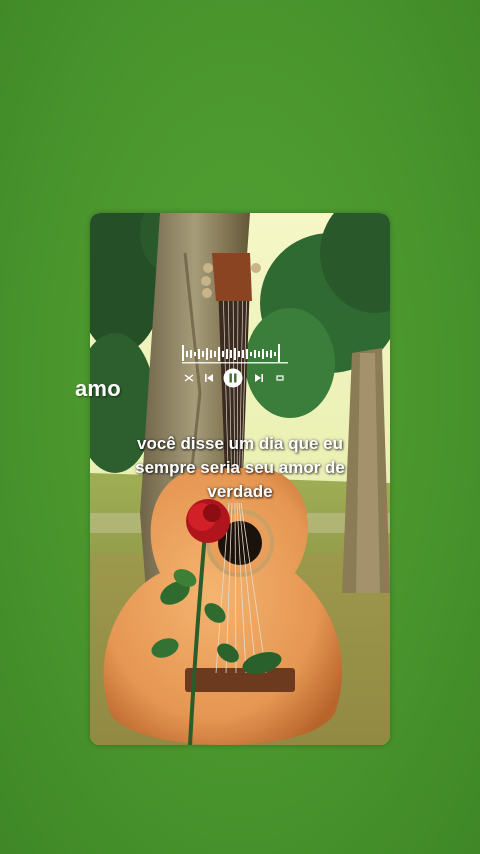 This screenshot has height=854, width=480. What do you see at coordinates (235, 354) in the screenshot?
I see `waveform-icon` at bounding box center [235, 354].